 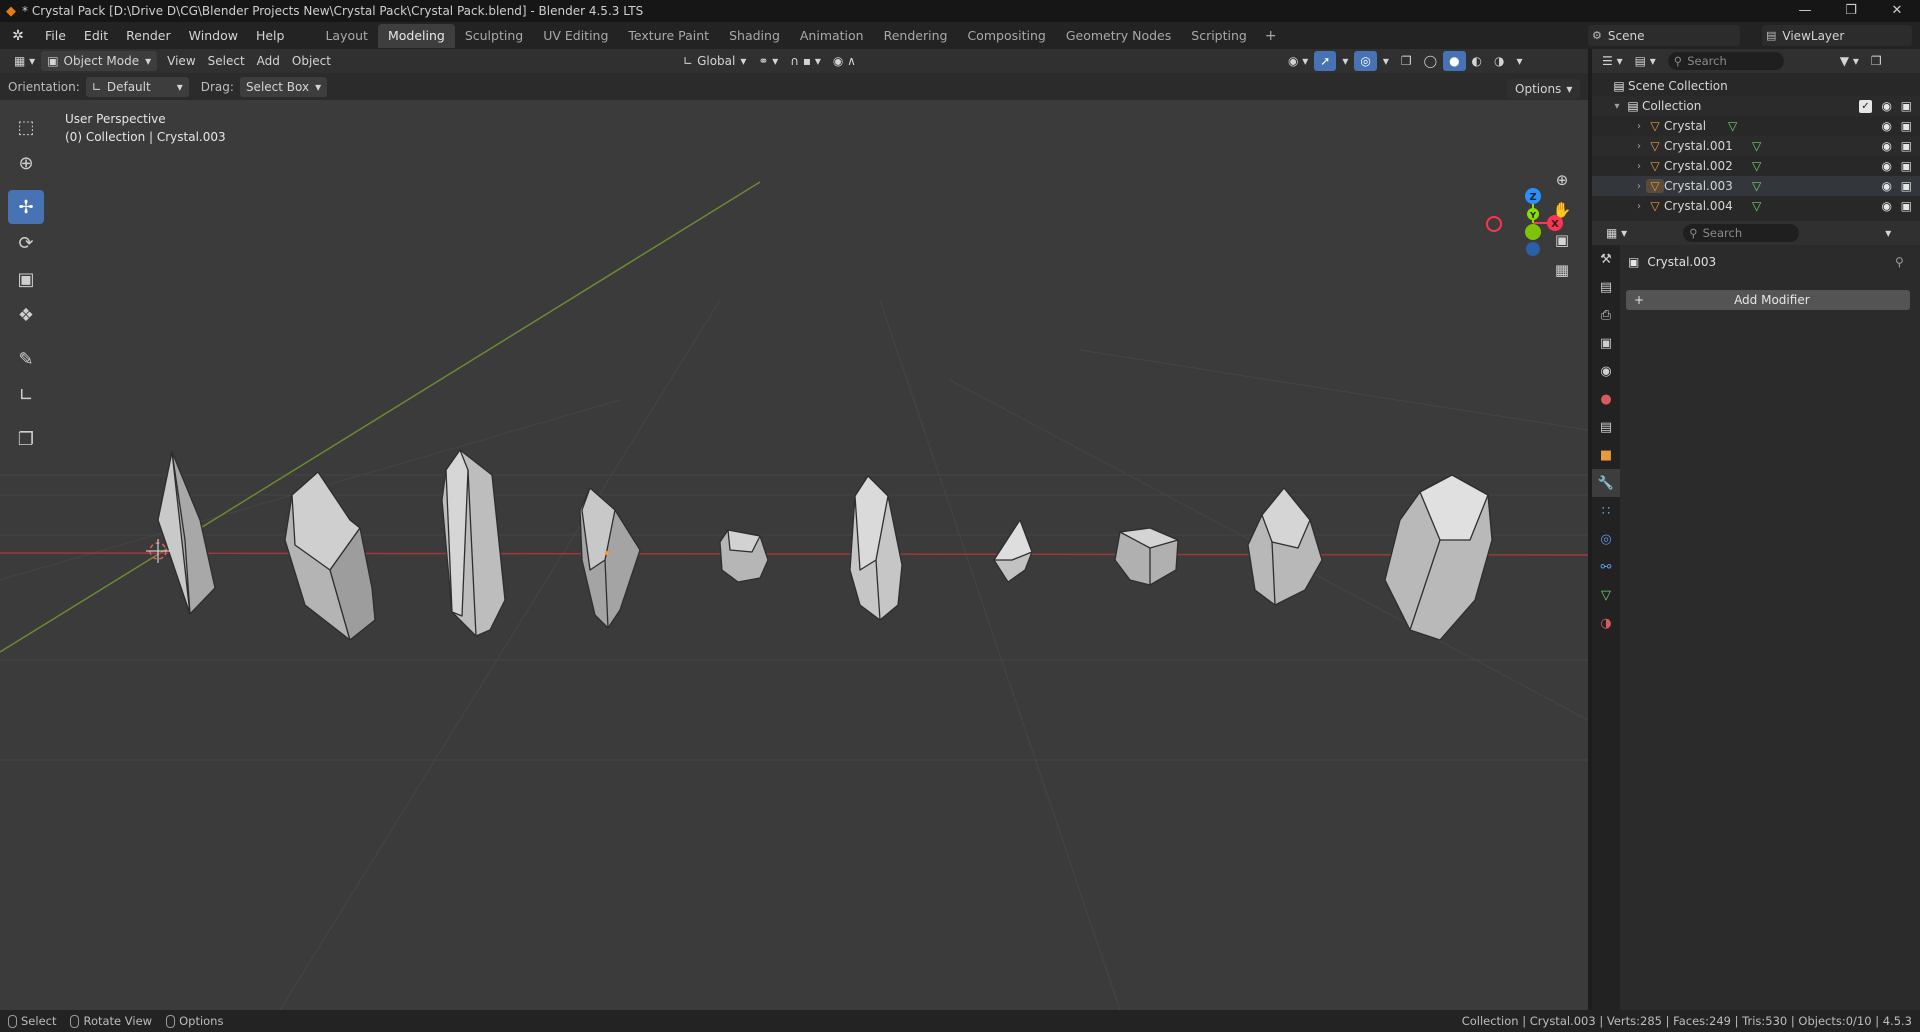 I want to click on material-shading-icon: ◐, so click(x=1477, y=61).